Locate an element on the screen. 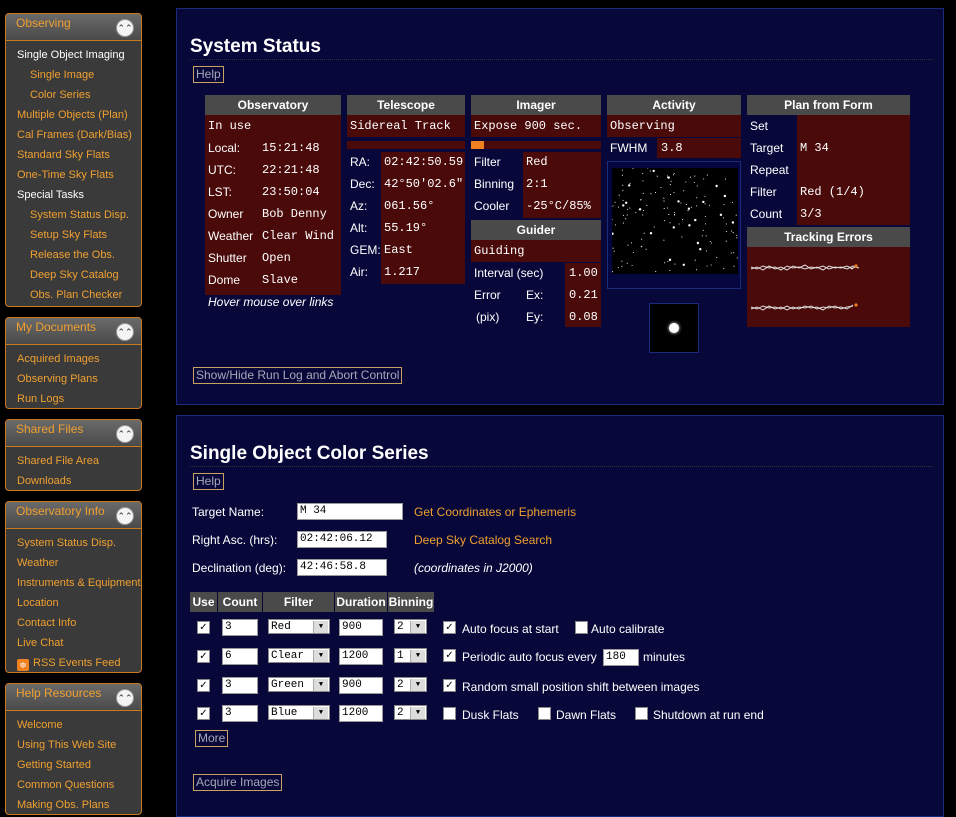  periodic-focus-checkbox: ✓ is located at coordinates (449, 655).